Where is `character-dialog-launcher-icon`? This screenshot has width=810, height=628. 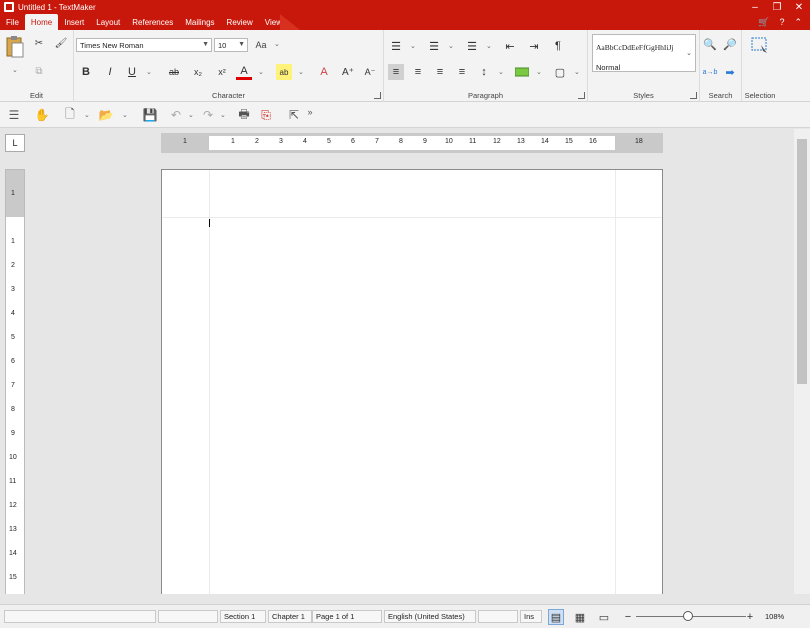
character-dialog-launcher-icon is located at coordinates (377, 95).